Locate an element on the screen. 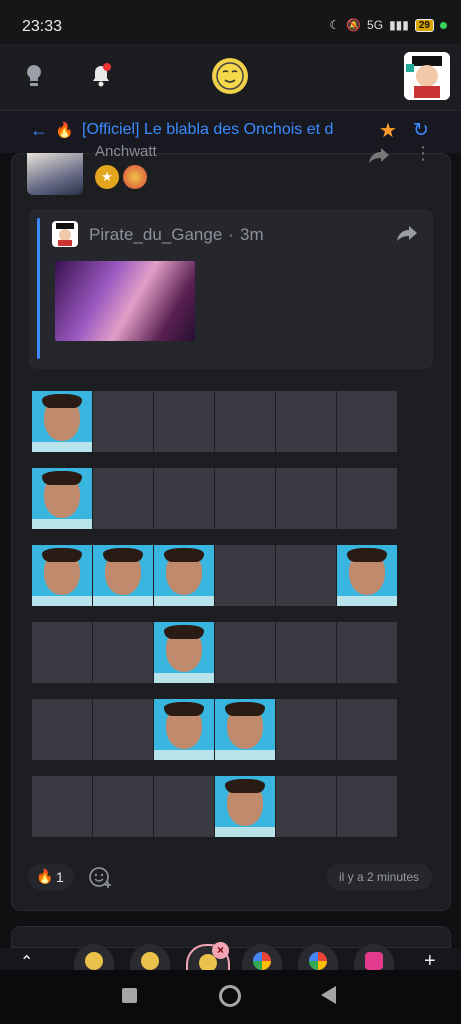 Image resolution: width=461 pixels, height=1024 pixels. more-options-icon: ⋮ is located at coordinates (423, 153).